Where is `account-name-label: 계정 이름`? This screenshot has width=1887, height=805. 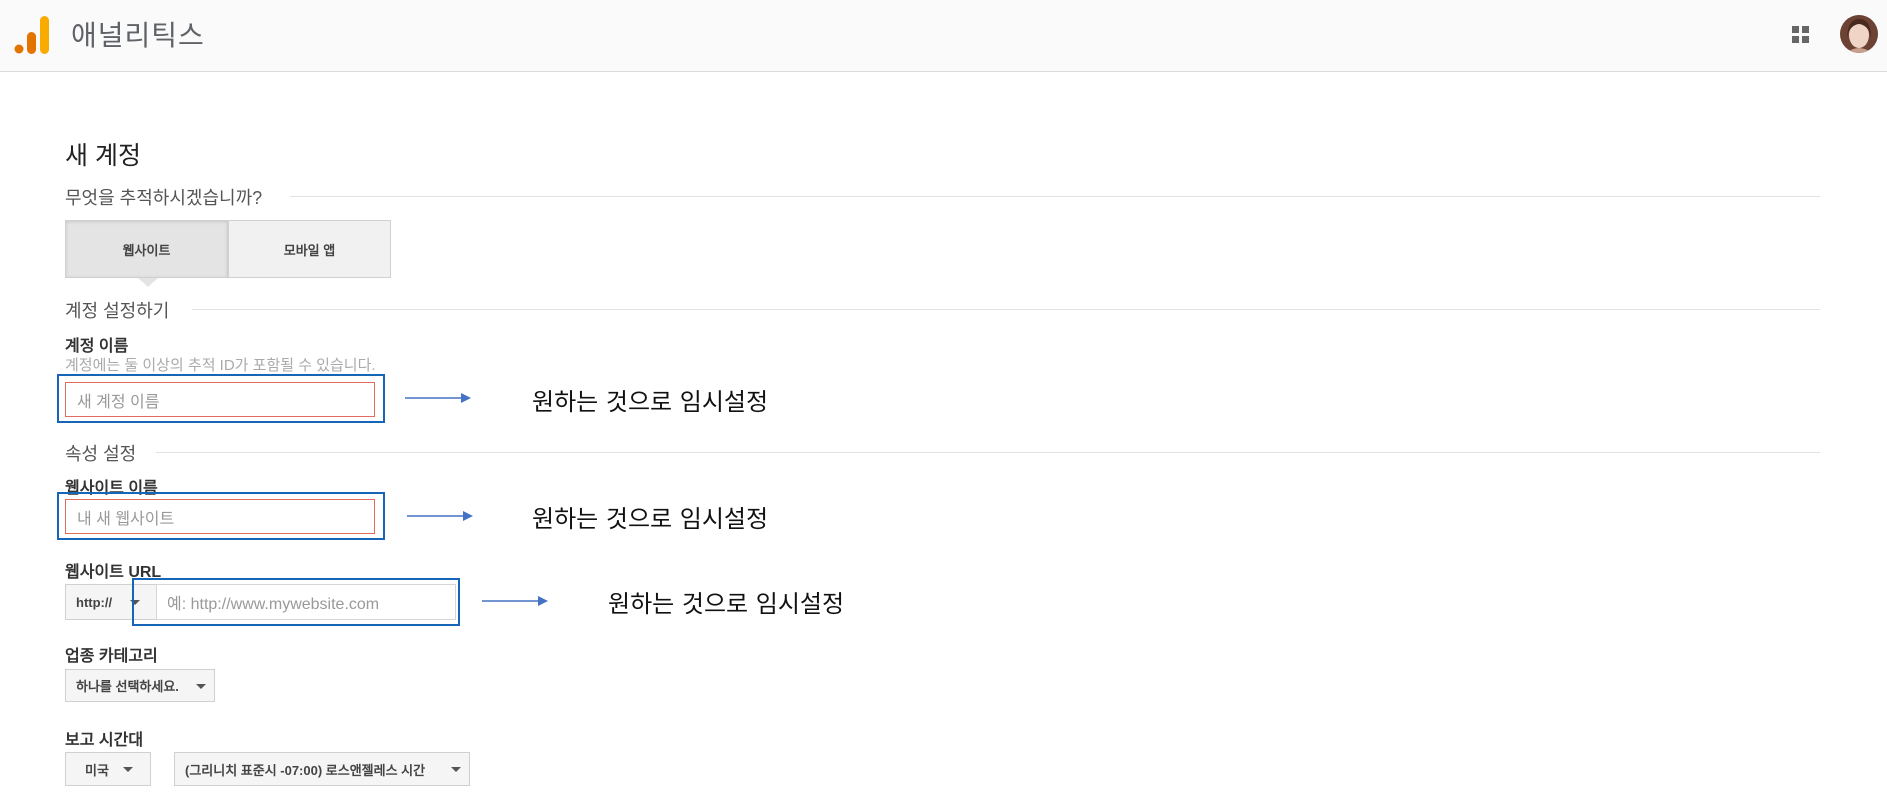
account-name-label: 계정 이름 is located at coordinates (97, 346).